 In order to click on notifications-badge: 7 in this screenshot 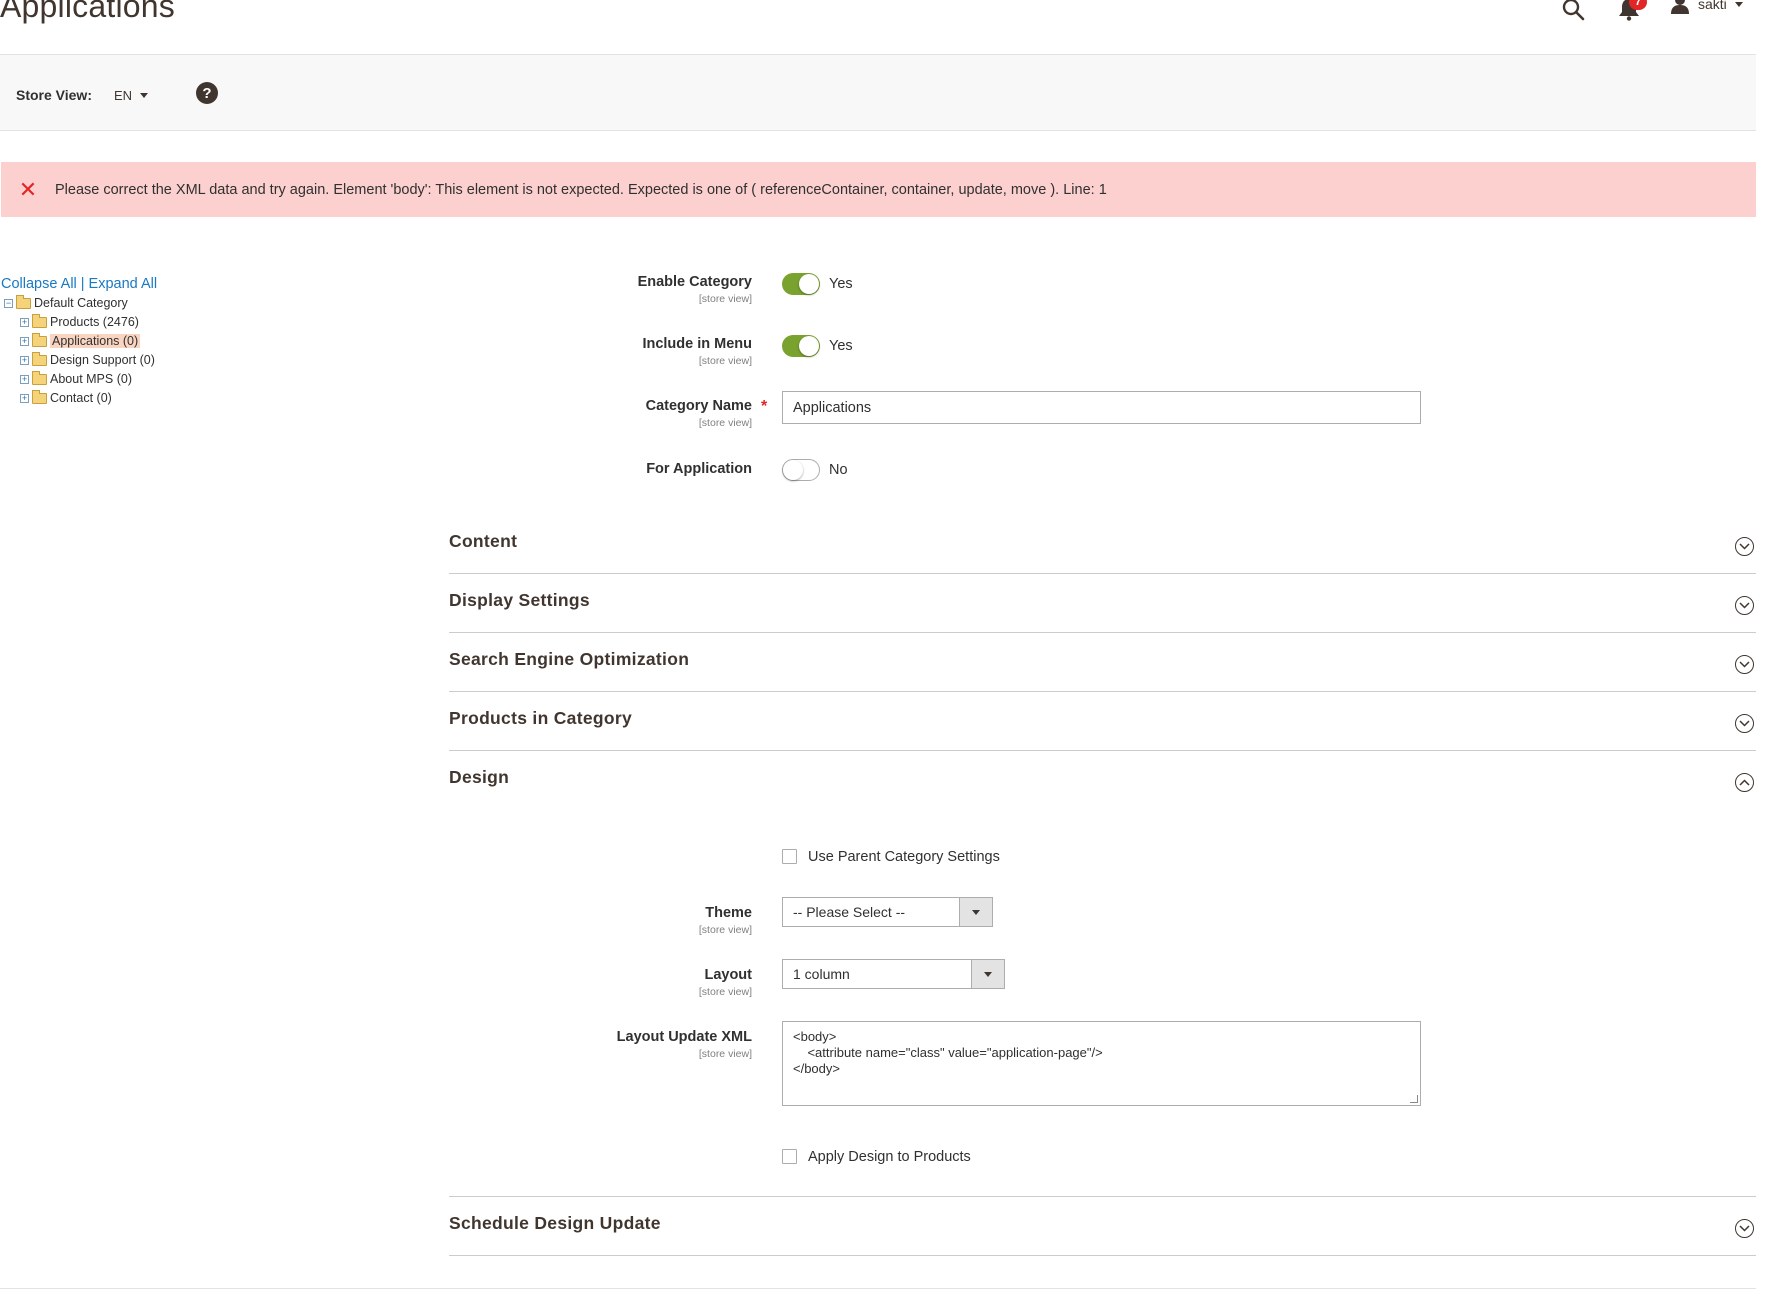, I will do `click(1638, 5)`.